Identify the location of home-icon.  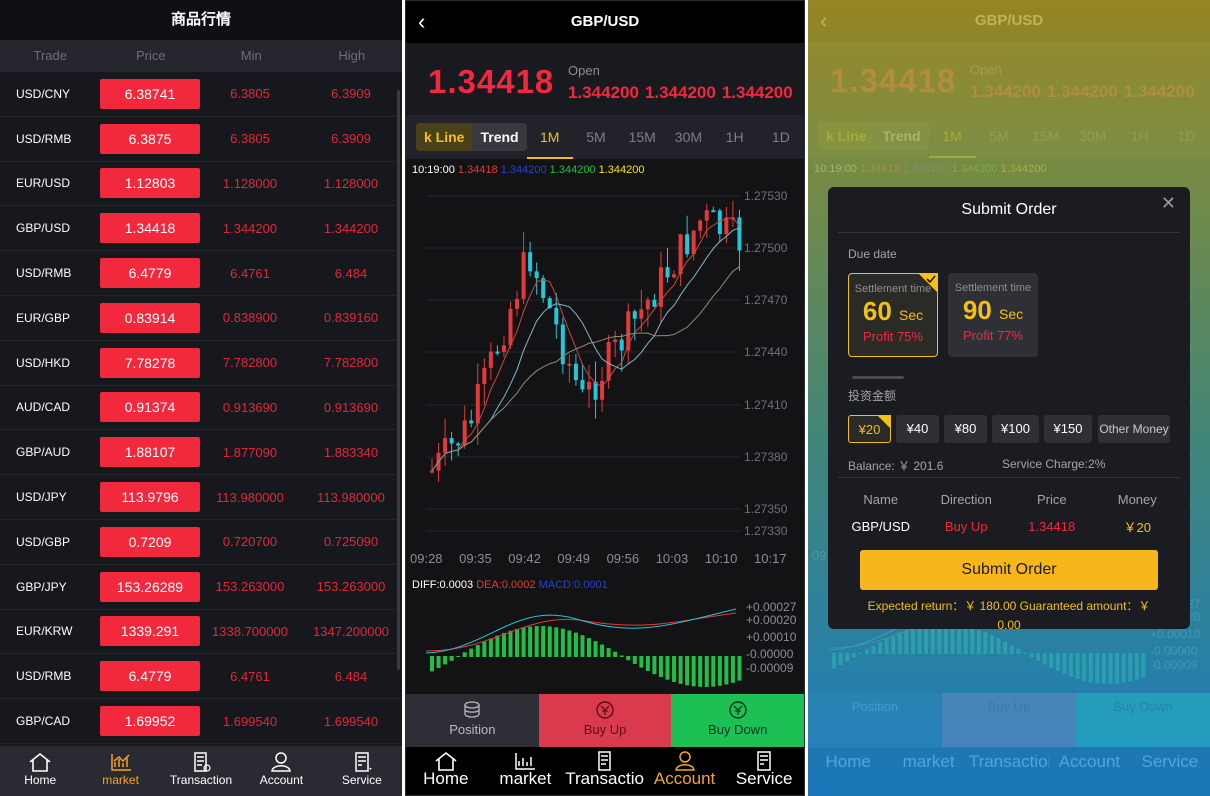
(446, 761).